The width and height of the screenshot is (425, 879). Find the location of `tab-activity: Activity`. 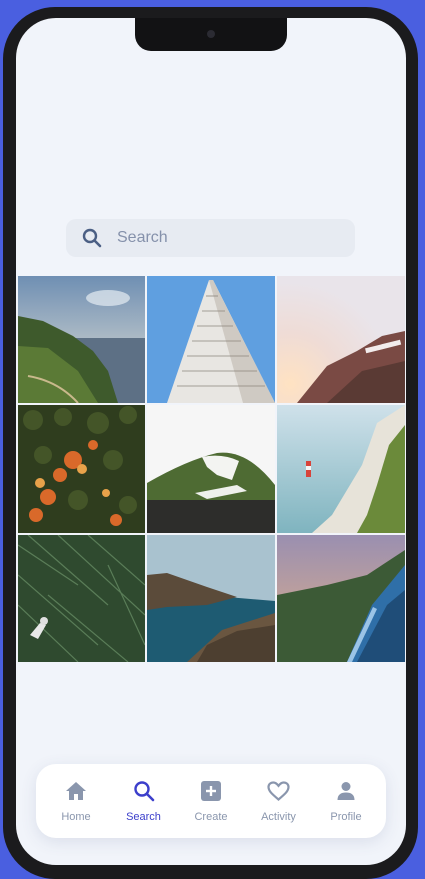

tab-activity: Activity is located at coordinates (279, 801).